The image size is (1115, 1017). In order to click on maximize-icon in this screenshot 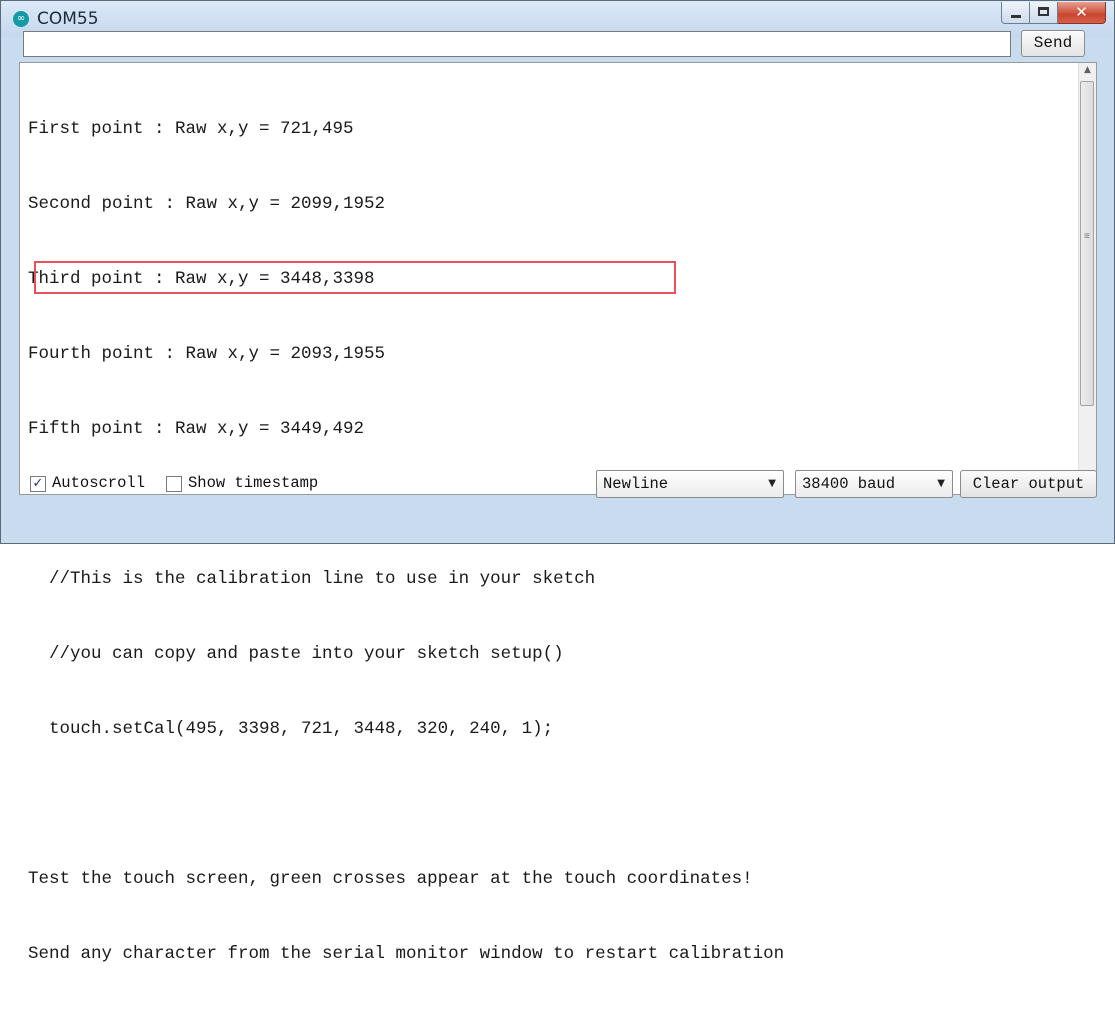, I will do `click(1043, 11)`.